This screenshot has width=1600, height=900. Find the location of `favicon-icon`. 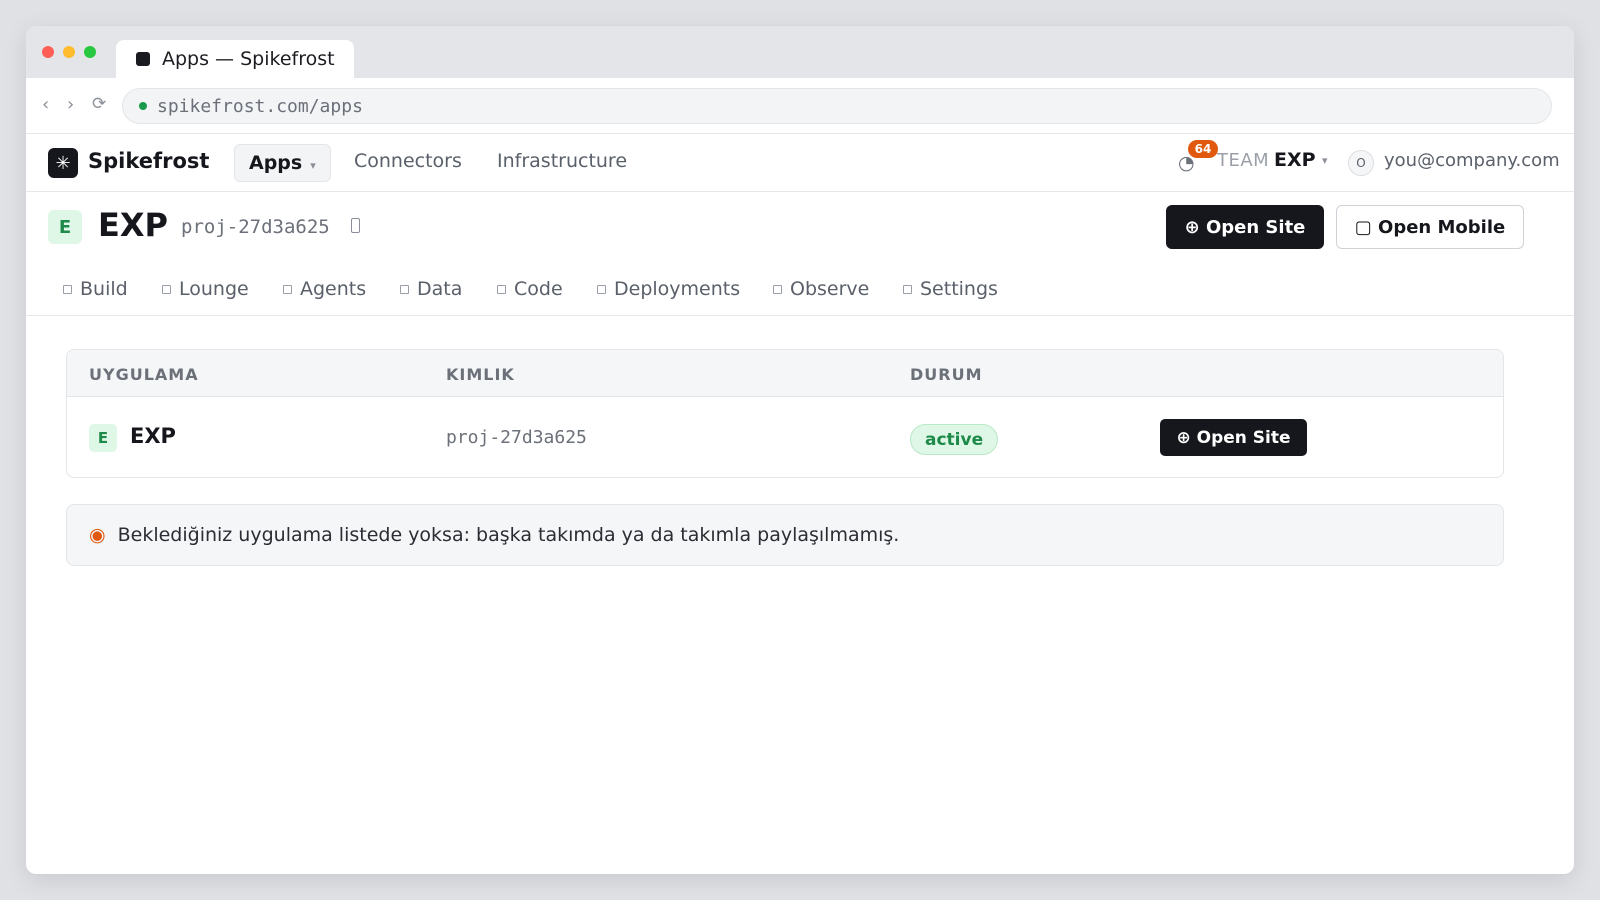

favicon-icon is located at coordinates (143, 59).